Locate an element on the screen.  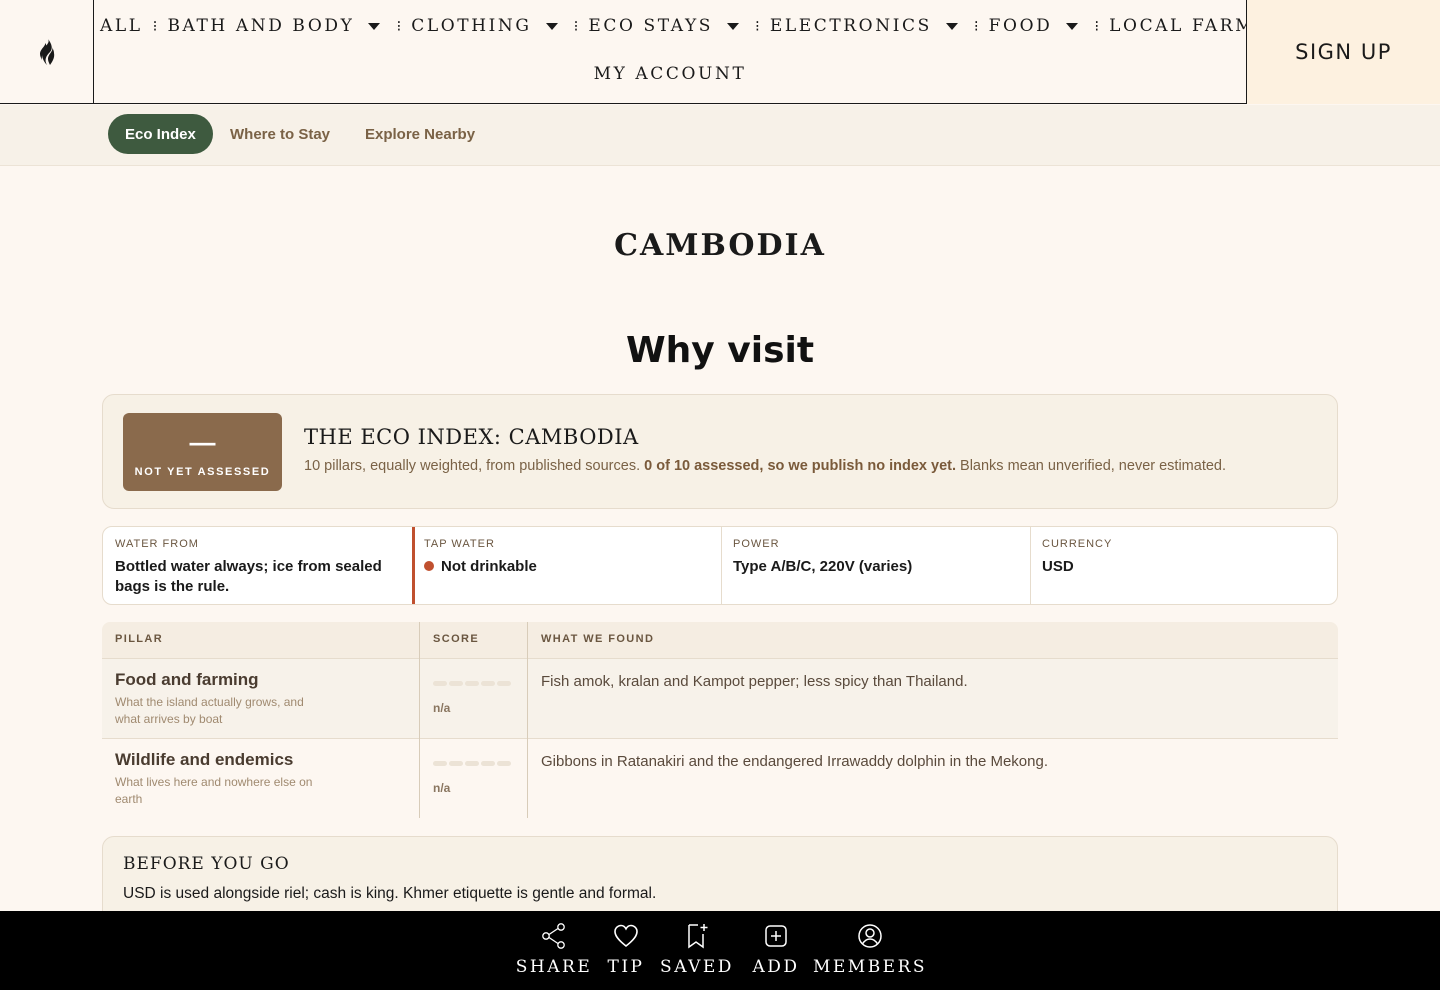
fact-value: USD is located at coordinates (1058, 566).